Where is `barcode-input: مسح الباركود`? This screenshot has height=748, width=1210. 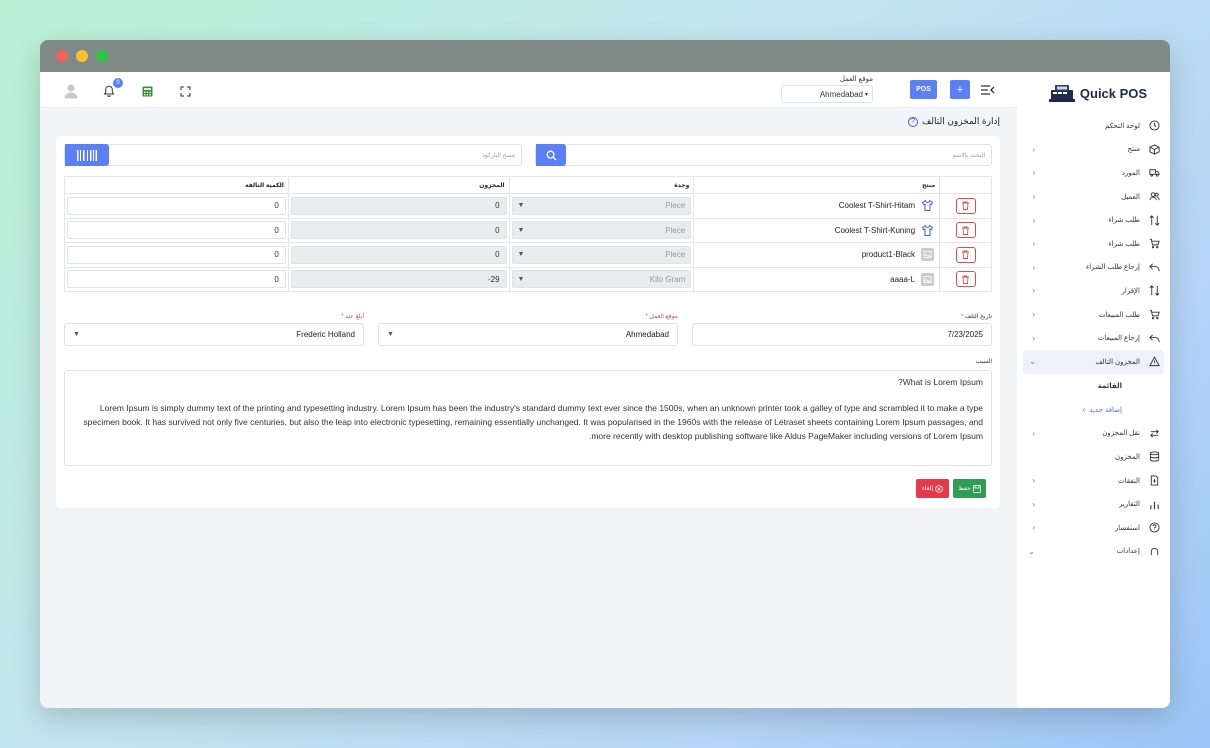
barcode-input: مسح الباركود is located at coordinates (314, 155).